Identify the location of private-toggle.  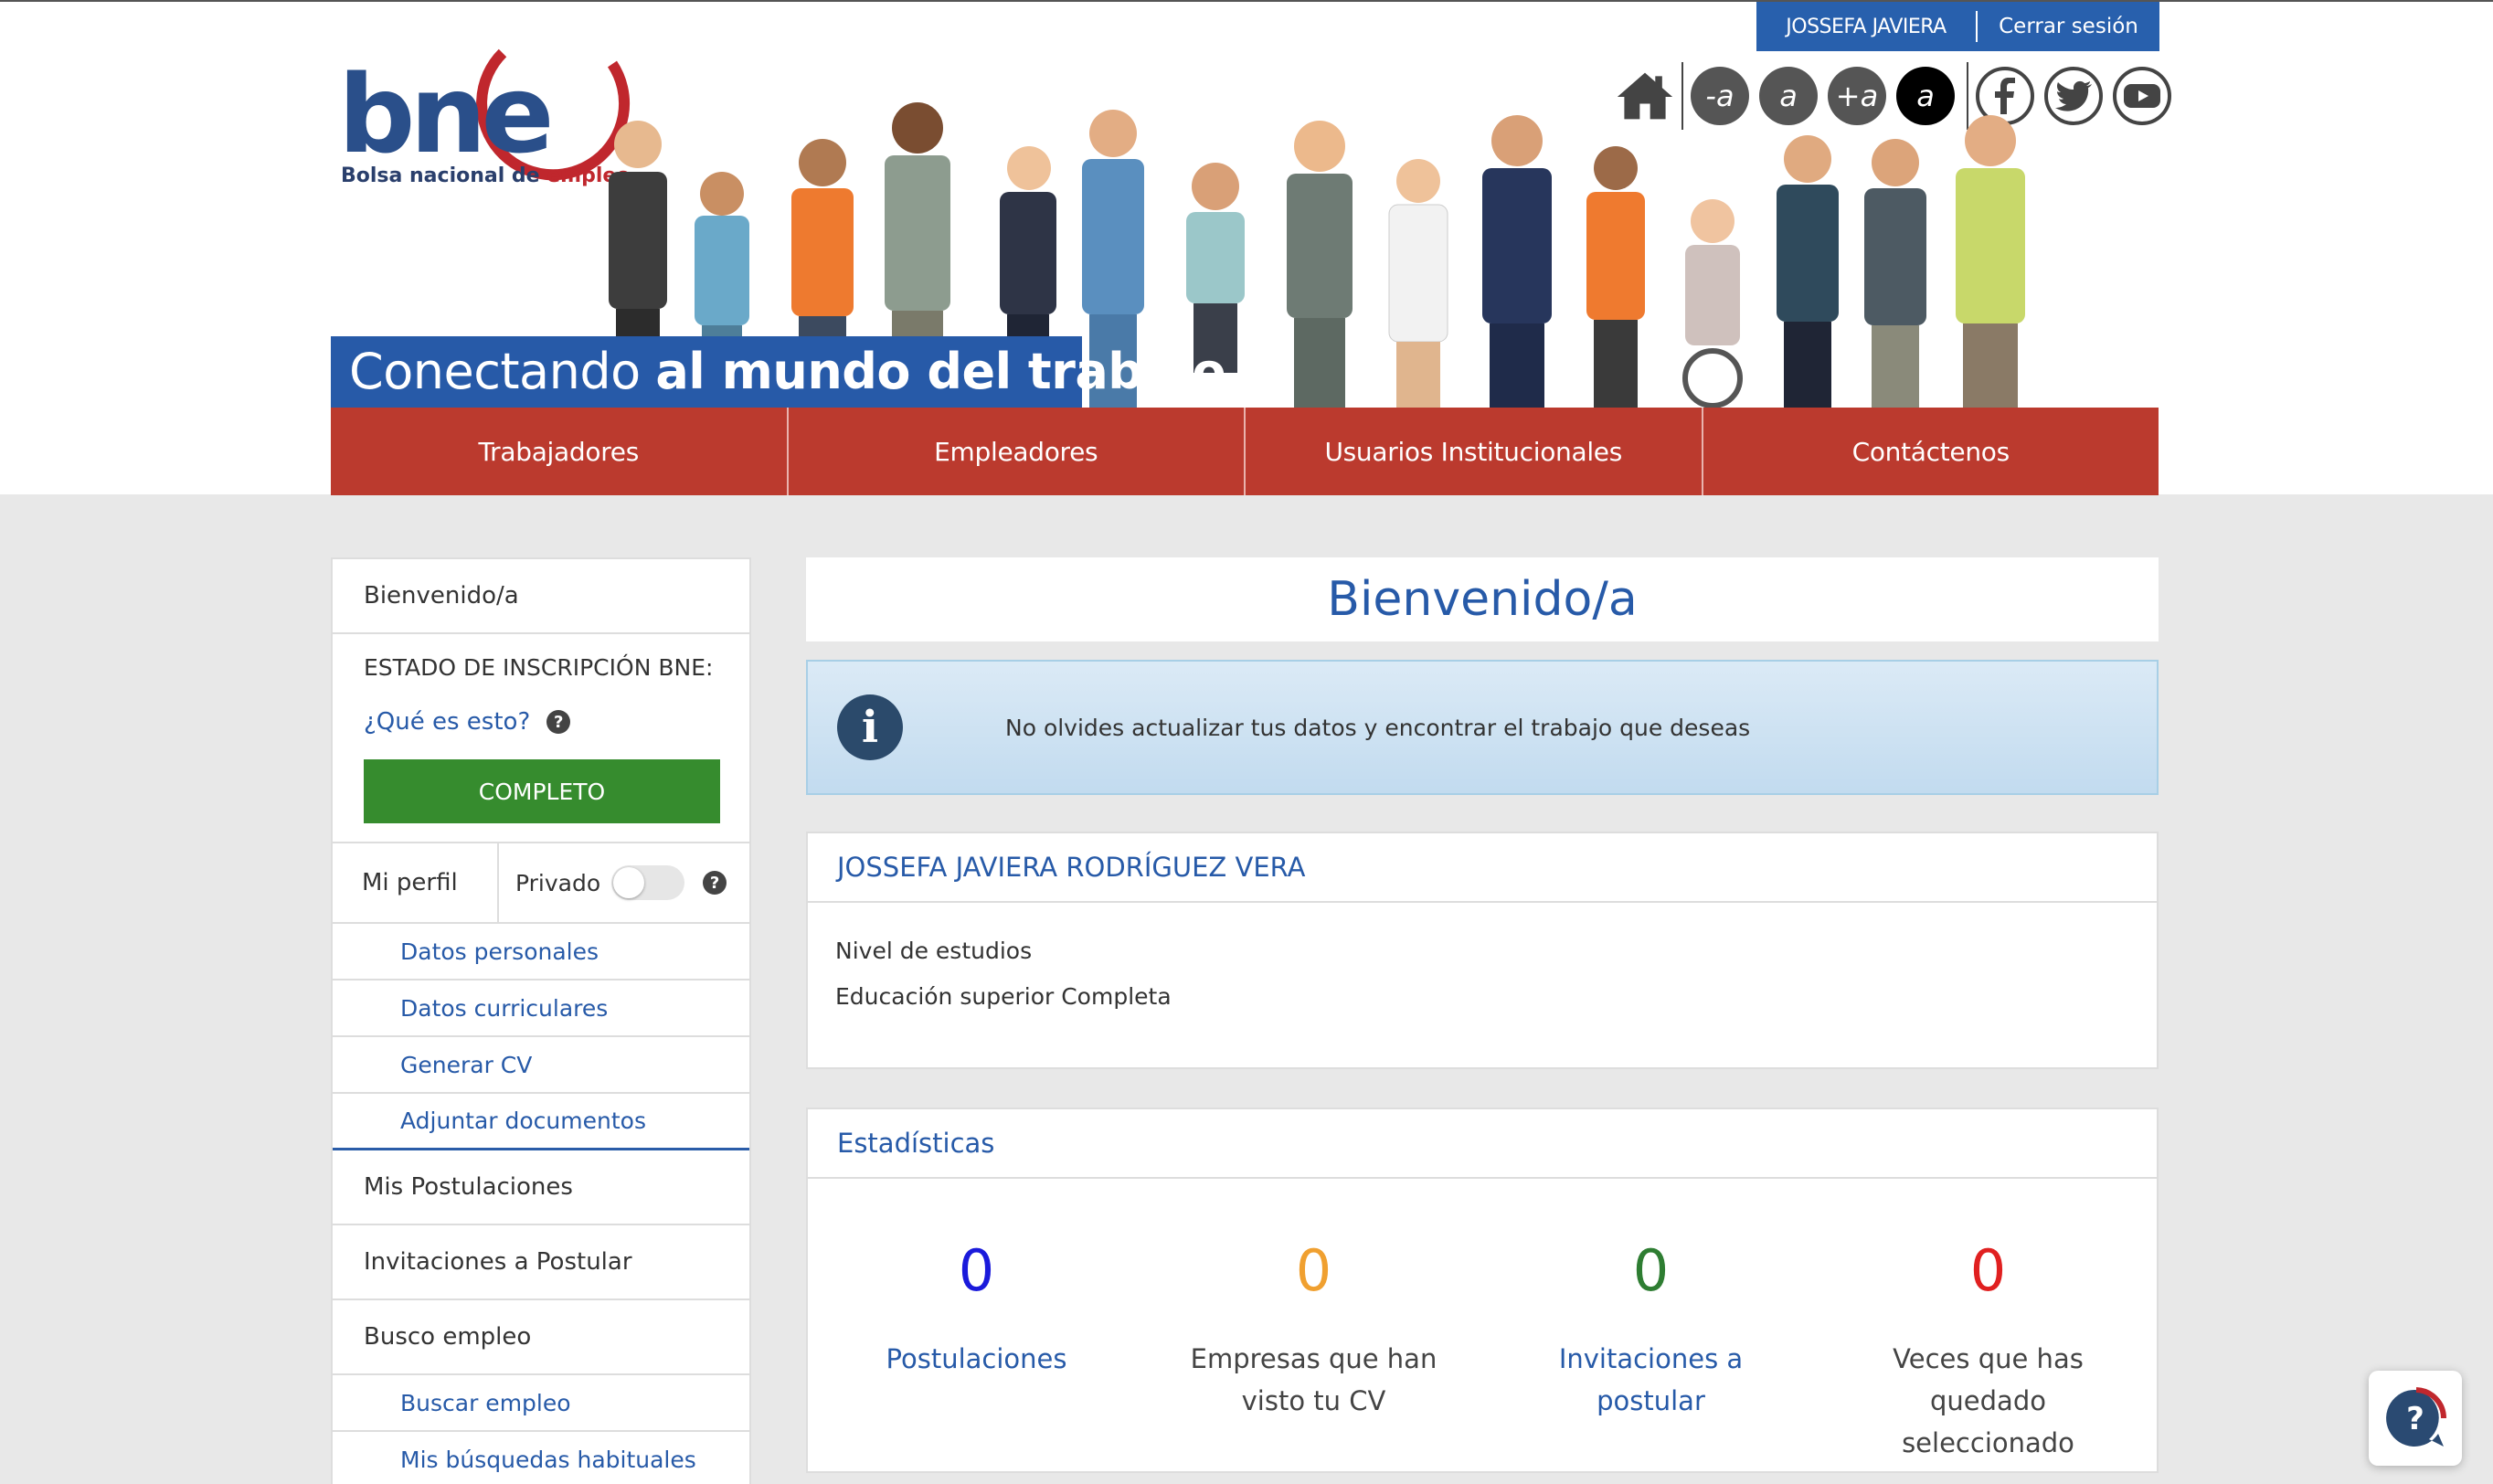
(648, 883).